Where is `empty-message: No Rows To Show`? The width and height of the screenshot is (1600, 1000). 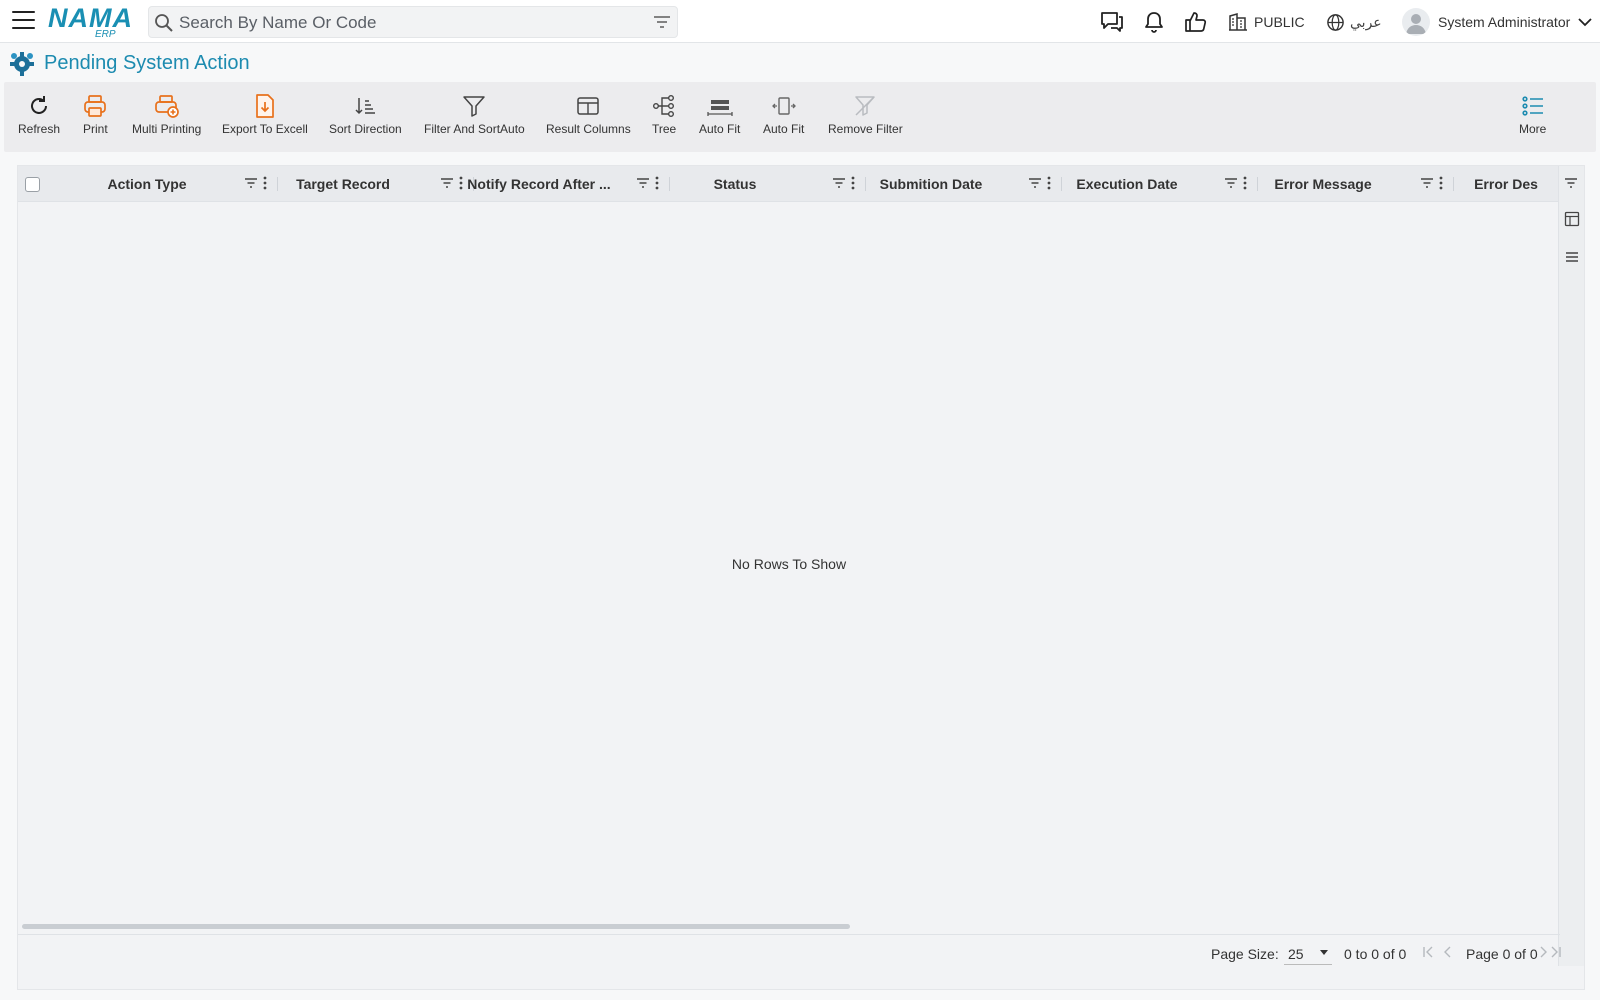 empty-message: No Rows To Show is located at coordinates (789, 564).